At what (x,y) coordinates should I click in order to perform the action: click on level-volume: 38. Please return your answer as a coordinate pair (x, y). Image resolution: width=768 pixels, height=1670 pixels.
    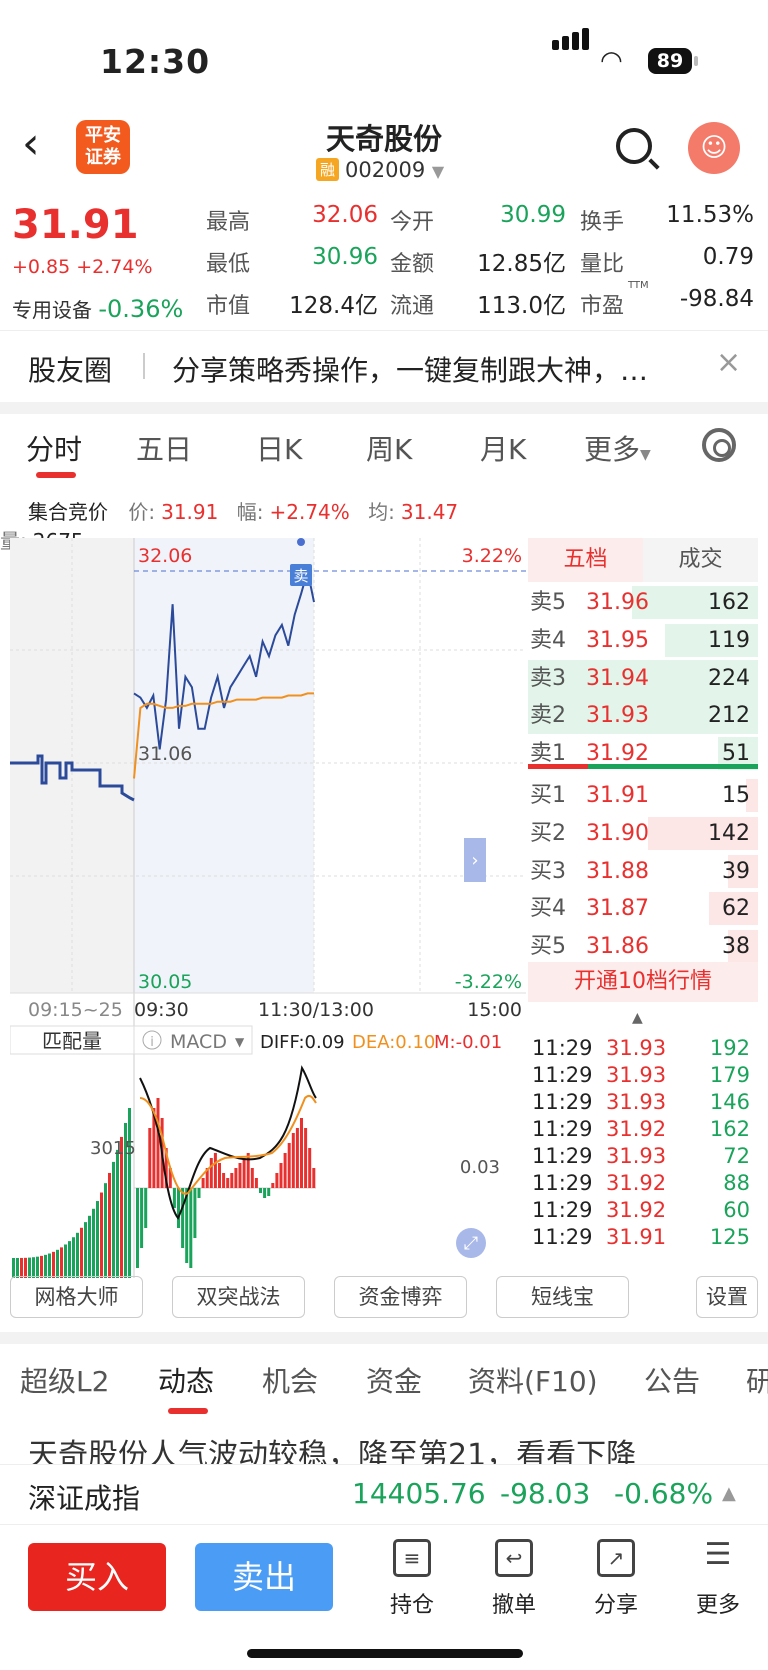
    Looking at the image, I should click on (736, 947).